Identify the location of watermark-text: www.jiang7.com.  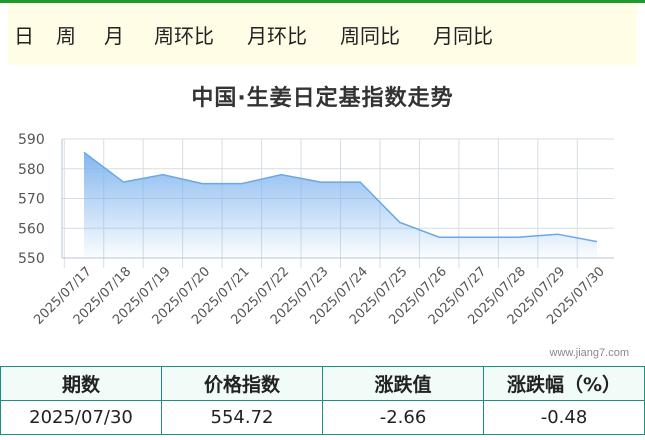
(589, 353).